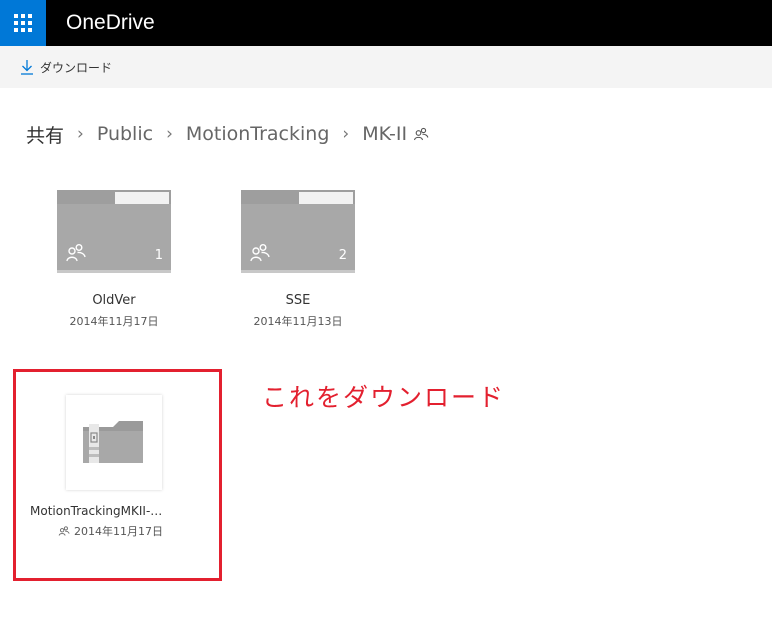 The height and width of the screenshot is (621, 772). Describe the element at coordinates (114, 321) in the screenshot. I see `folder-date: 2014年11月17日` at that location.